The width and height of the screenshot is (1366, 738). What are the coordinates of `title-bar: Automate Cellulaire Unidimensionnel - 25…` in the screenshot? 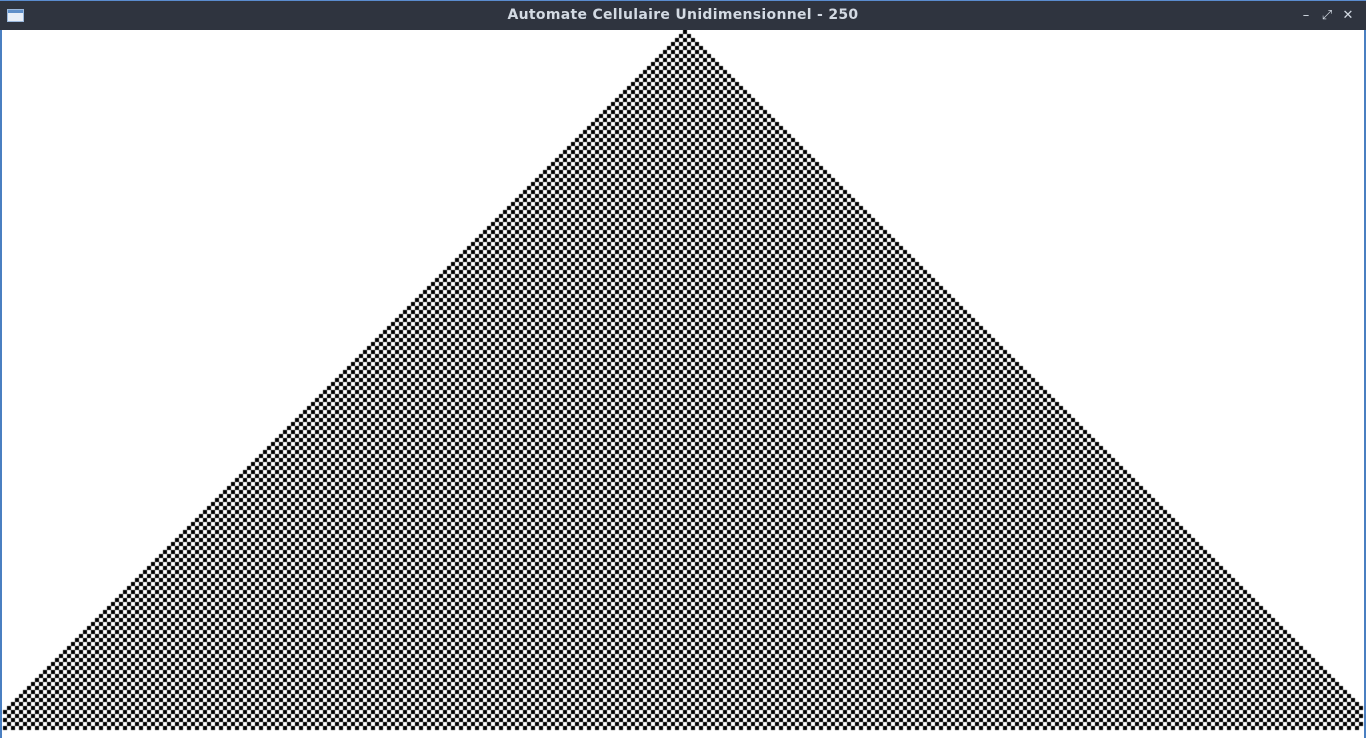 It's located at (683, 15).